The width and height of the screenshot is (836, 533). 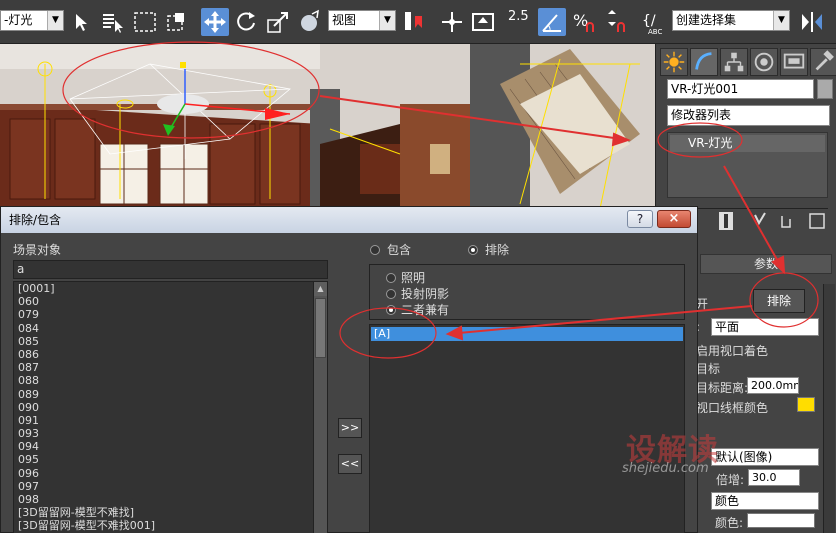 What do you see at coordinates (823, 62) in the screenshot?
I see `tab-utilities` at bounding box center [823, 62].